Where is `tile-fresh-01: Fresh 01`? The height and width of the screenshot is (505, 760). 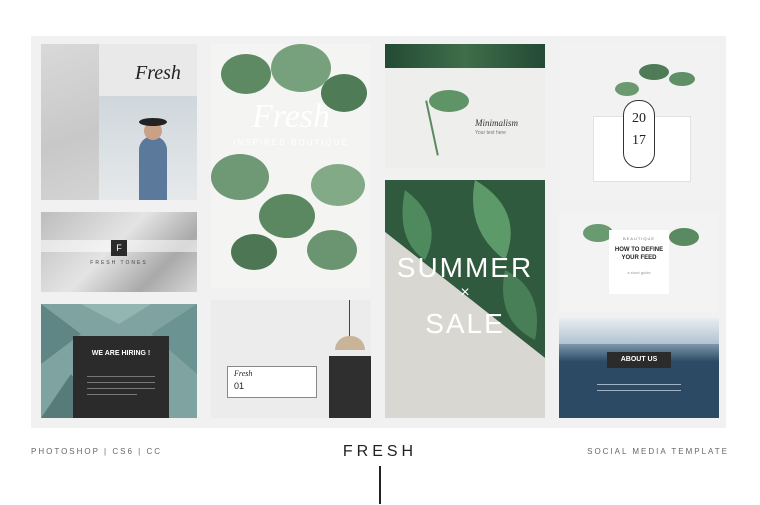 tile-fresh-01: Fresh 01 is located at coordinates (291, 359).